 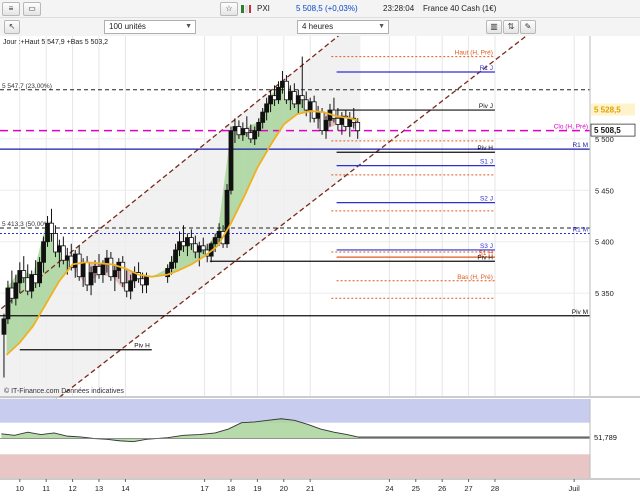 I want to click on quote-last: 5 508,5 (+0,03%), so click(x=327, y=8).